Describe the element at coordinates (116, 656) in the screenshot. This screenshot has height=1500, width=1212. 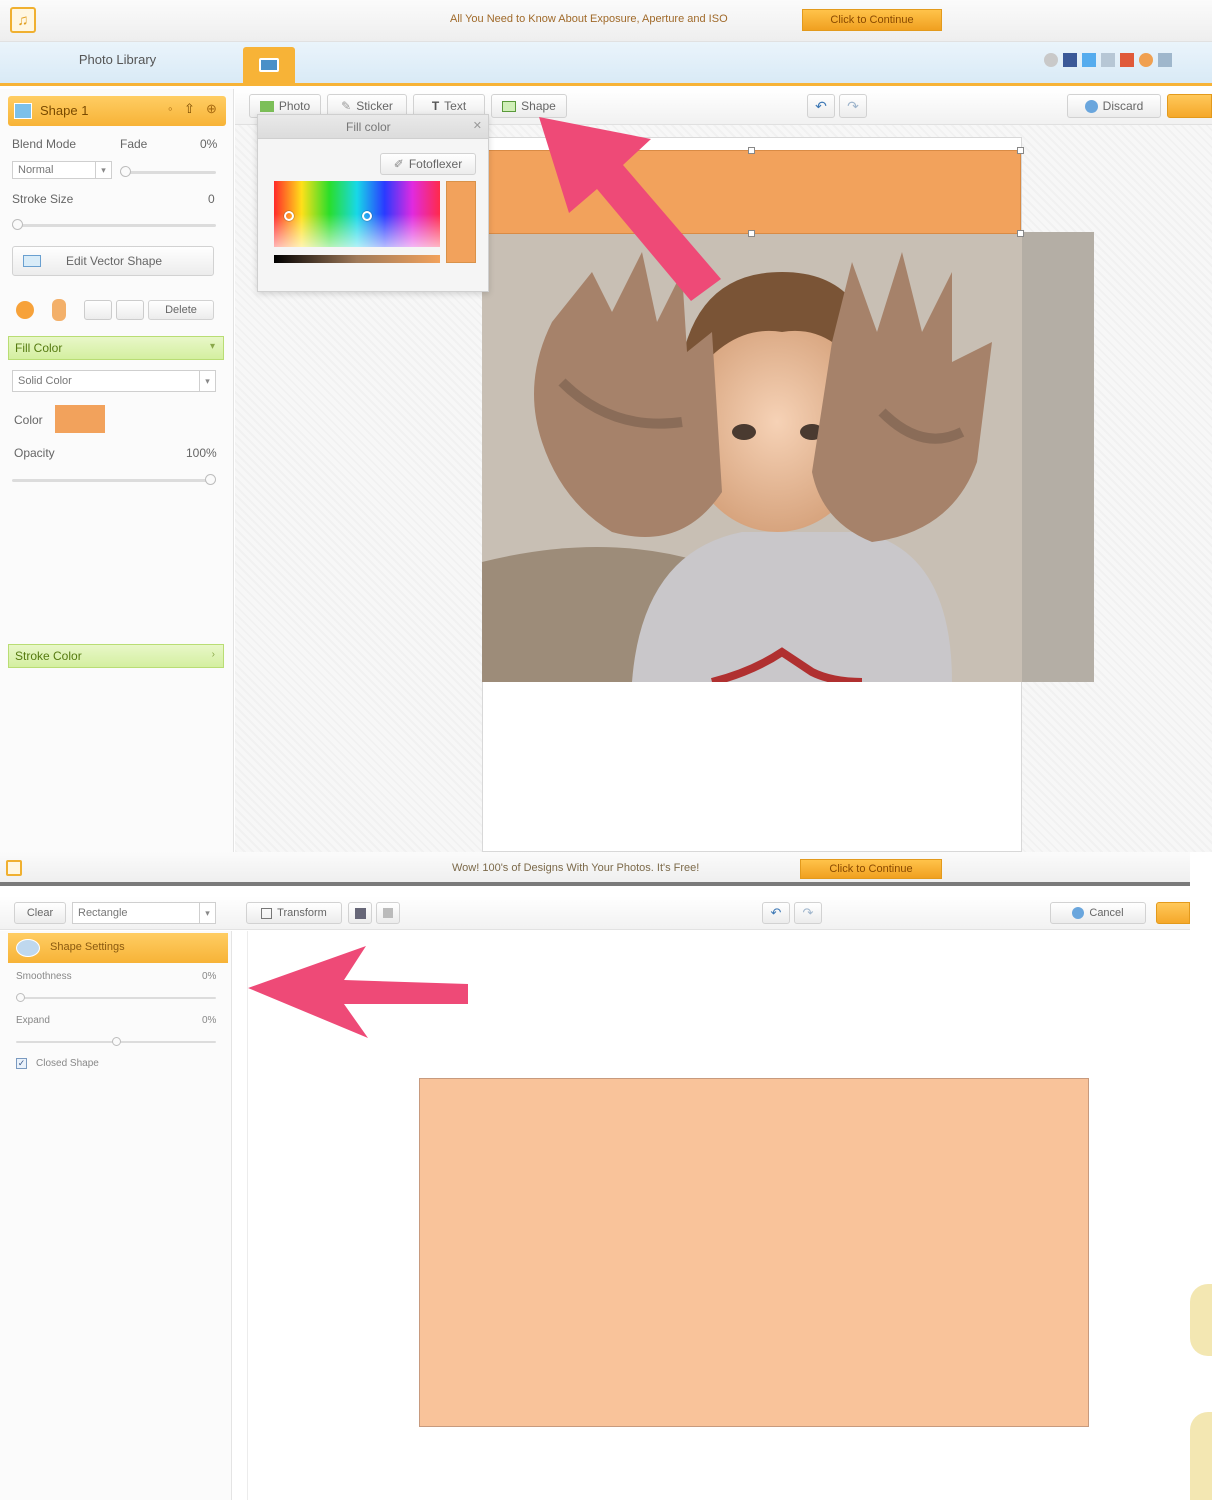
I see `stroke-color-section: Stroke Color ›` at that location.